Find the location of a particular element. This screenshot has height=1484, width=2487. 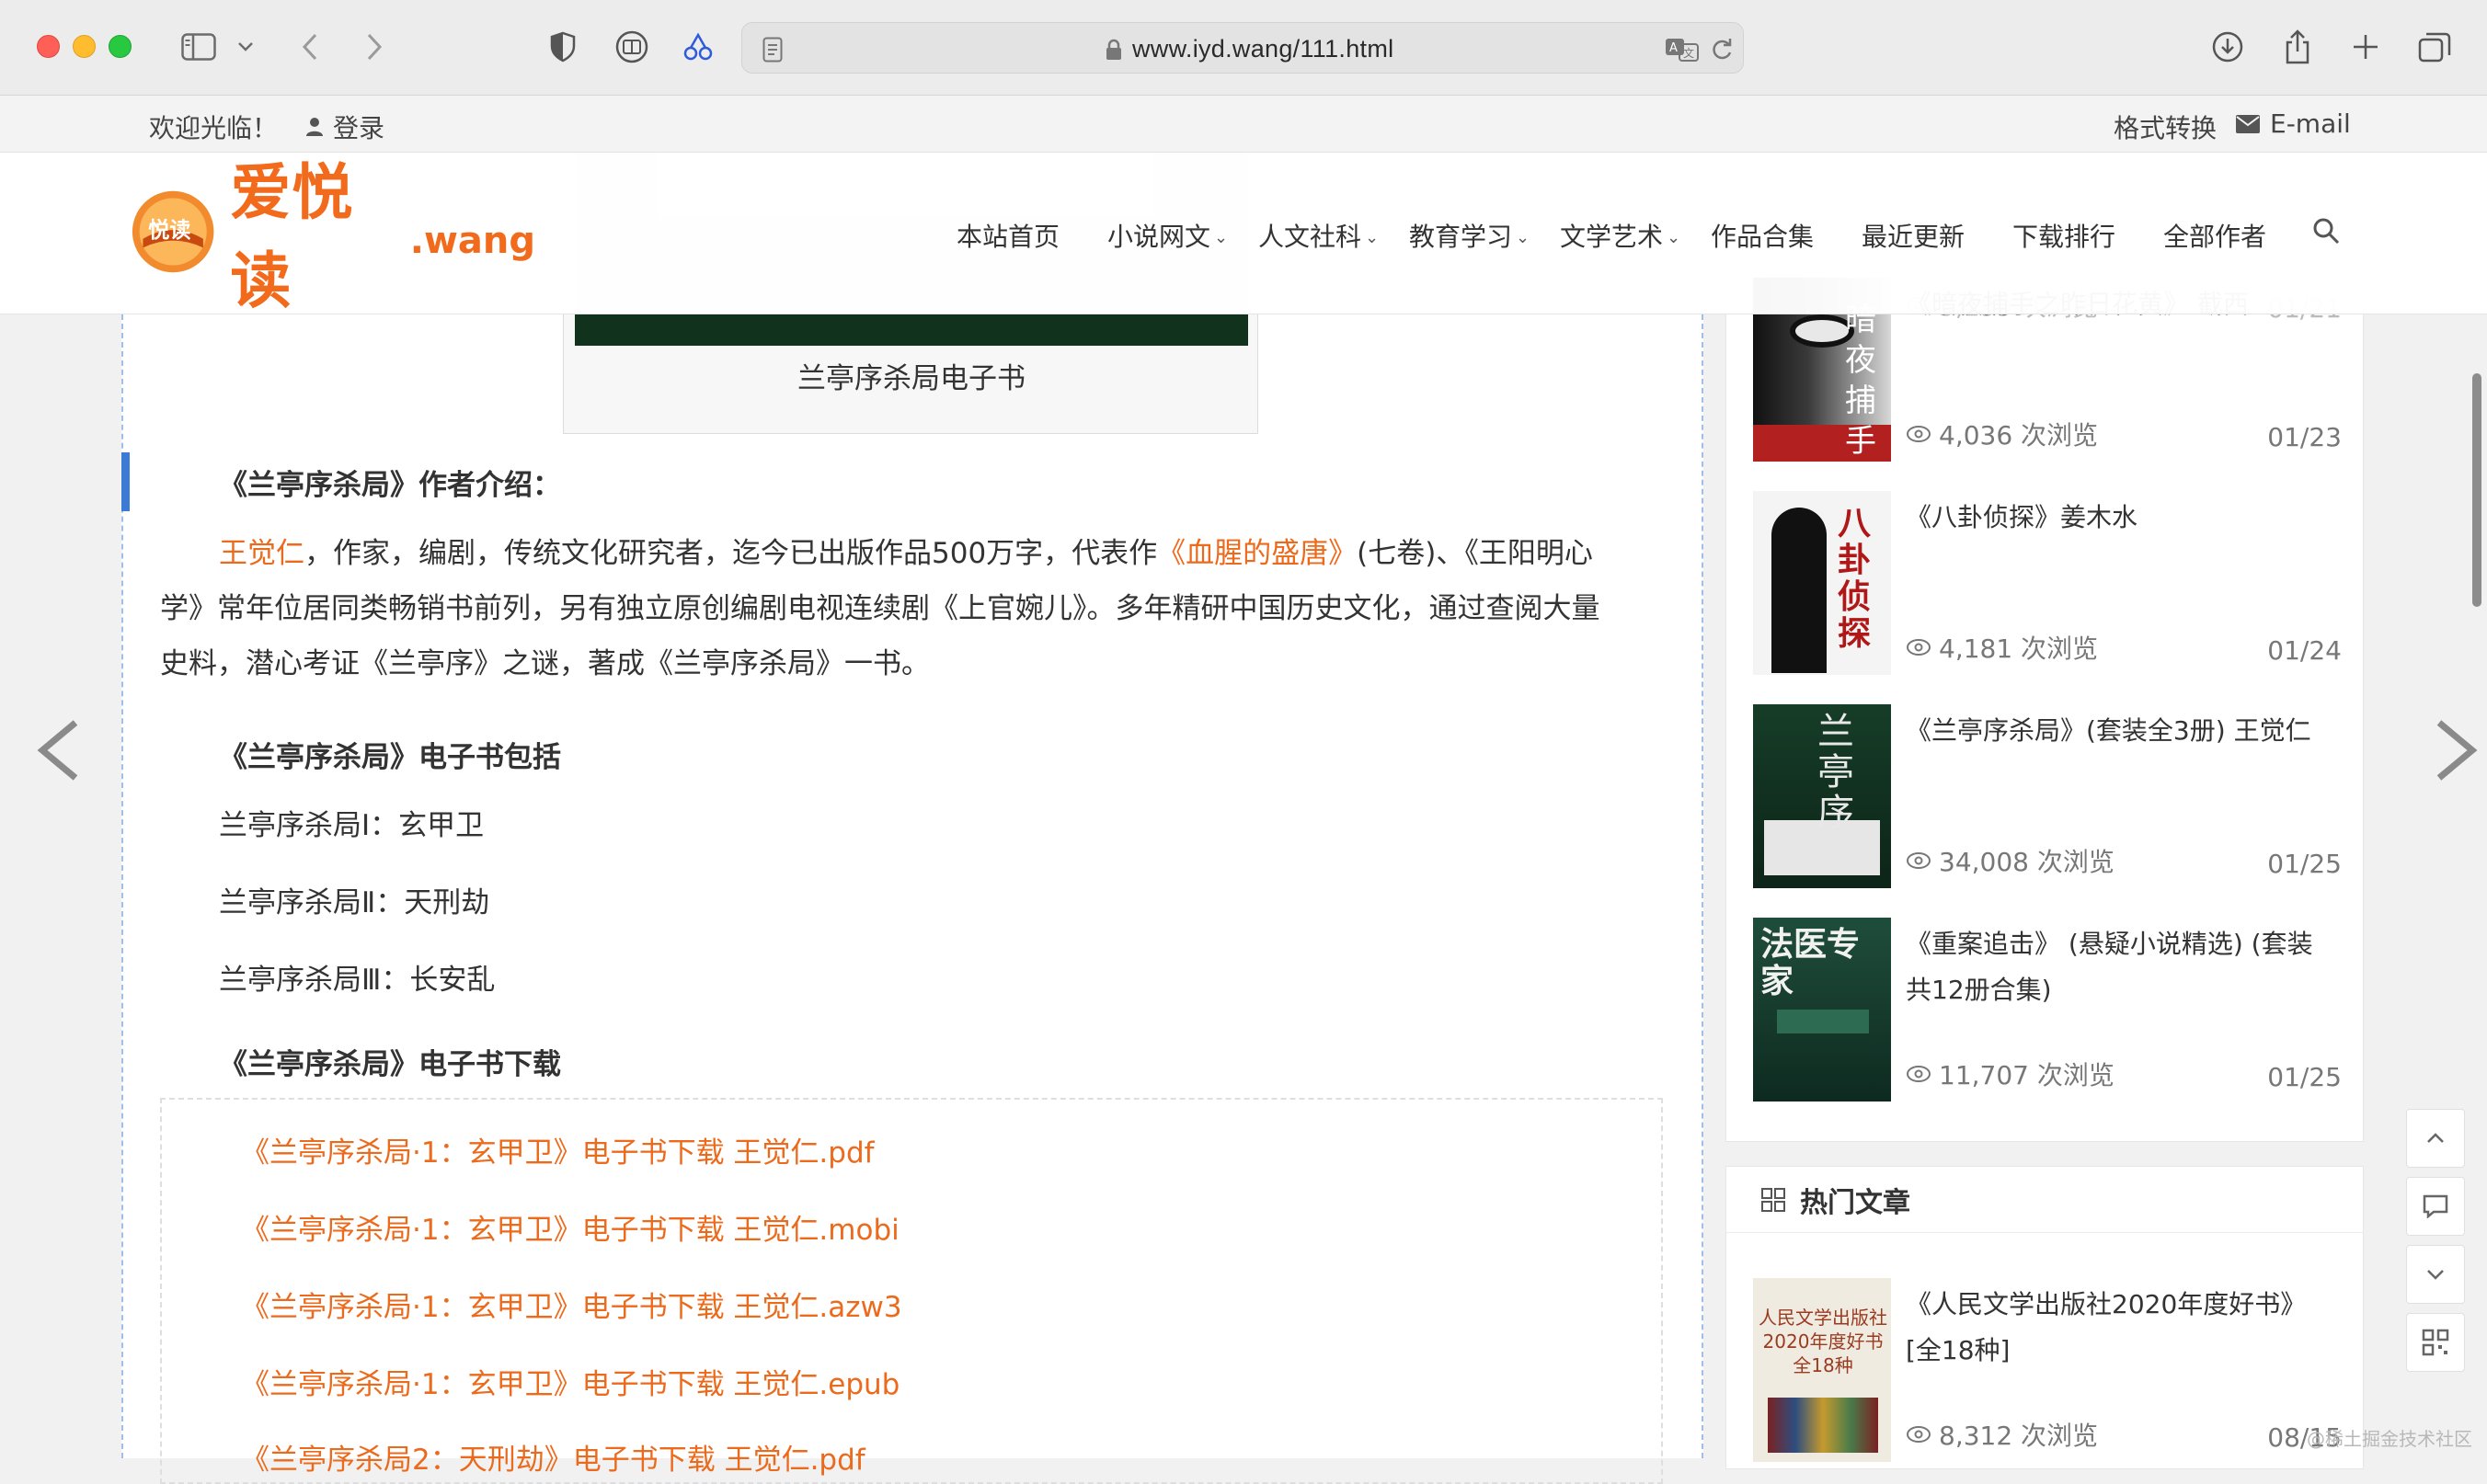

grid-icon is located at coordinates (1773, 1200).